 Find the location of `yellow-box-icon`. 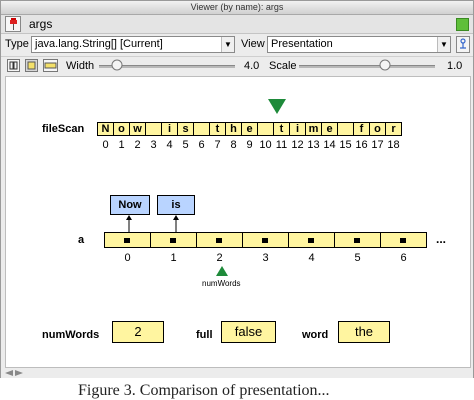

yellow-box-icon is located at coordinates (31, 65).